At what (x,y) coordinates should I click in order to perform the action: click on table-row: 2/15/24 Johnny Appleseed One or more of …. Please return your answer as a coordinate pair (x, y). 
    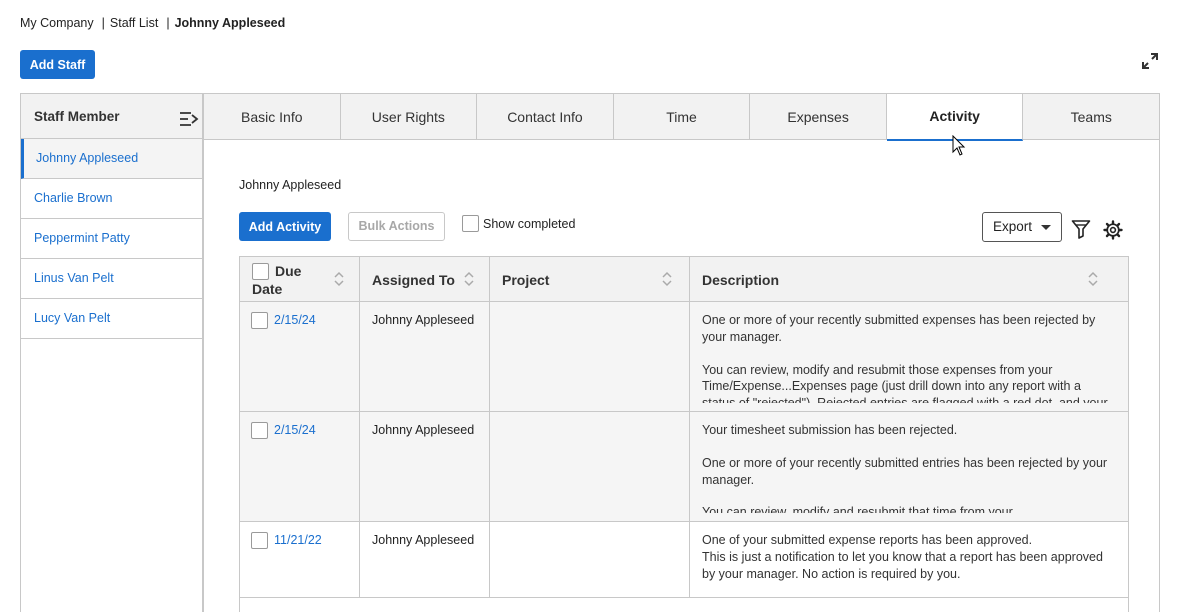
    Looking at the image, I should click on (684, 357).